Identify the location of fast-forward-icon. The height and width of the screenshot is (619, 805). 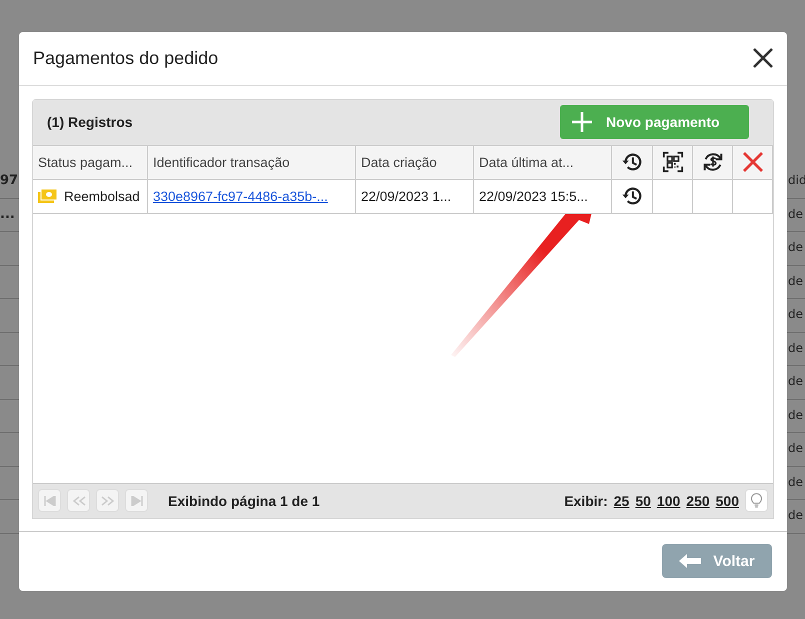
(107, 501).